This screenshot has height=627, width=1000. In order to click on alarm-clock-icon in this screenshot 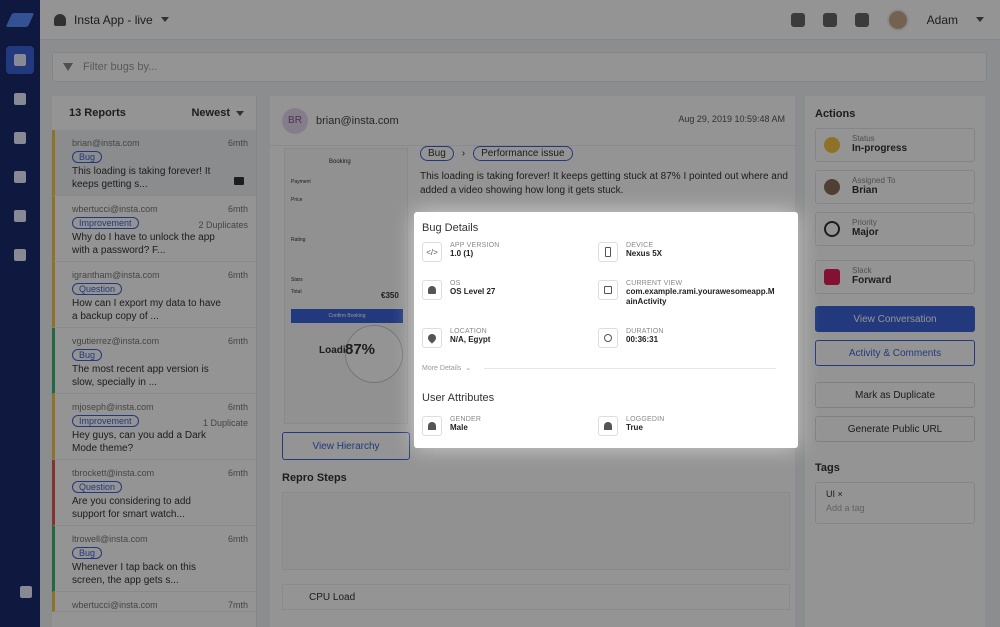, I will do `click(608, 338)`.